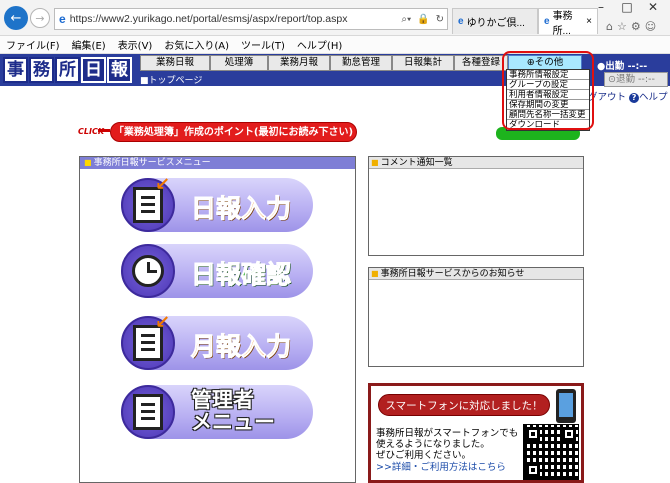 This screenshot has height=483, width=670. What do you see at coordinates (406, 19) in the screenshot?
I see `search-icon: ⌕▾` at bounding box center [406, 19].